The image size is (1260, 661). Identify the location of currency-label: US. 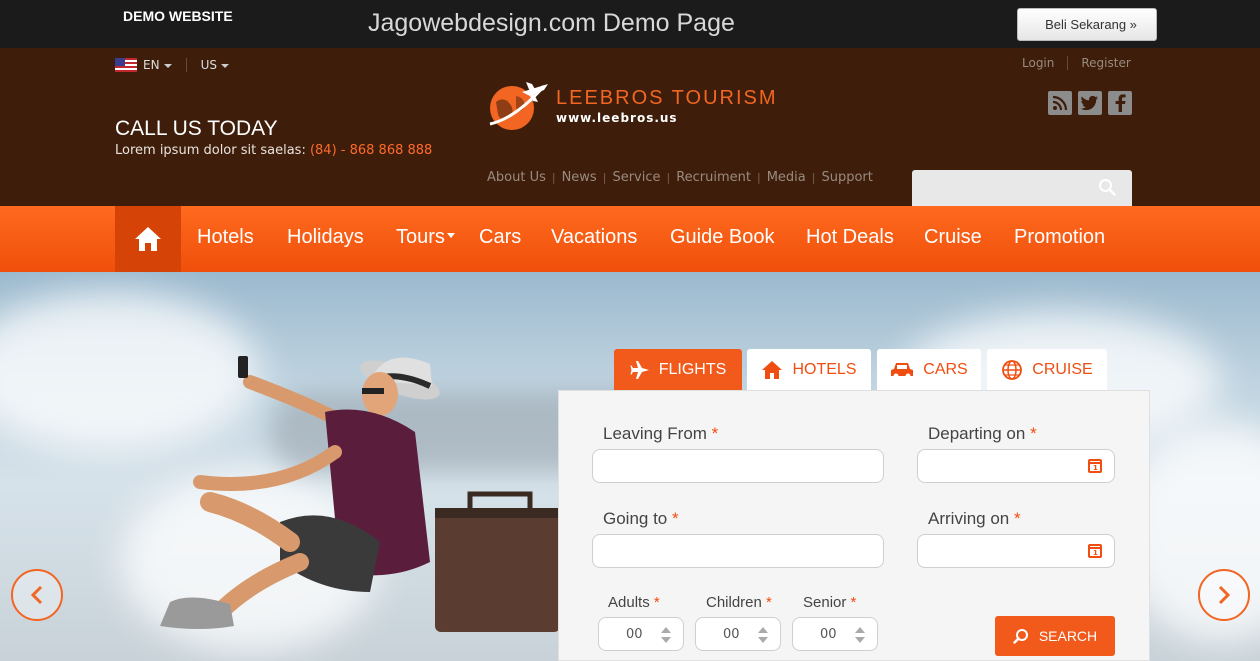
(208, 65).